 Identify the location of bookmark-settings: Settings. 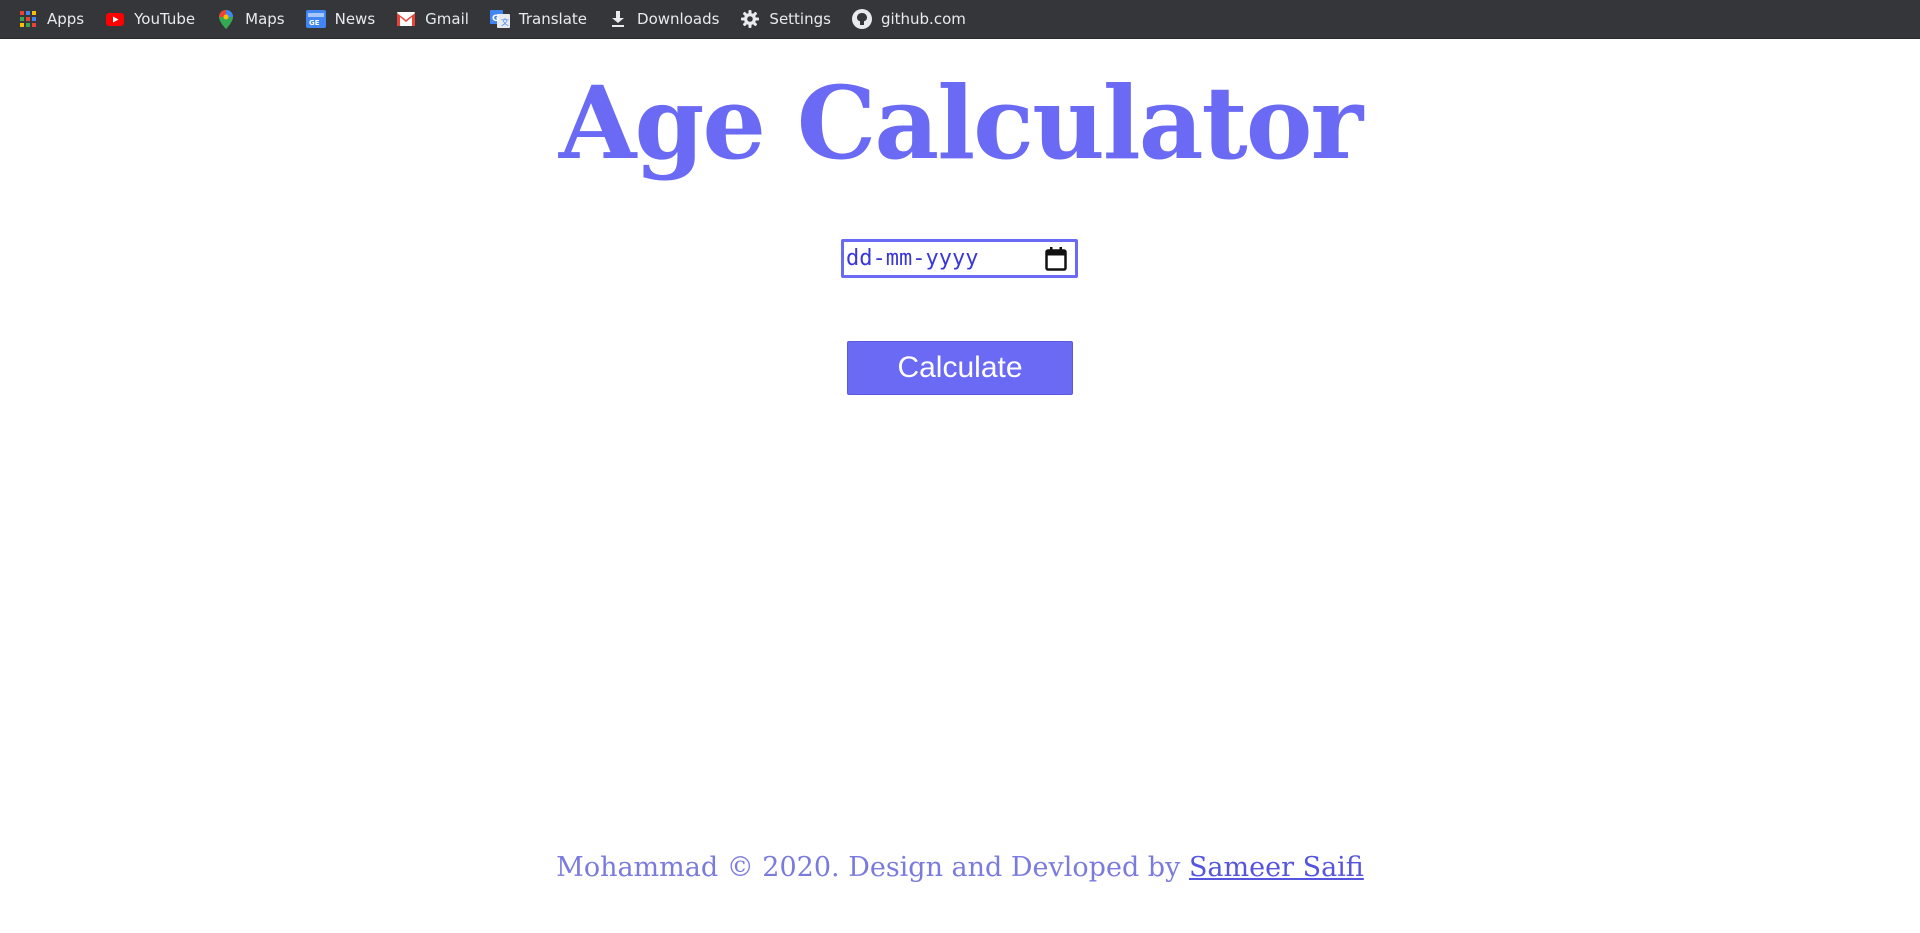
(790, 19).